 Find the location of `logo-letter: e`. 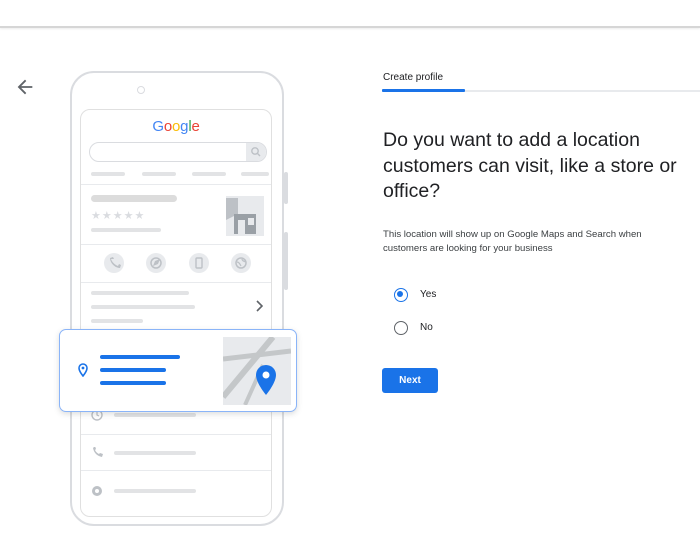

logo-letter: e is located at coordinates (195, 126).